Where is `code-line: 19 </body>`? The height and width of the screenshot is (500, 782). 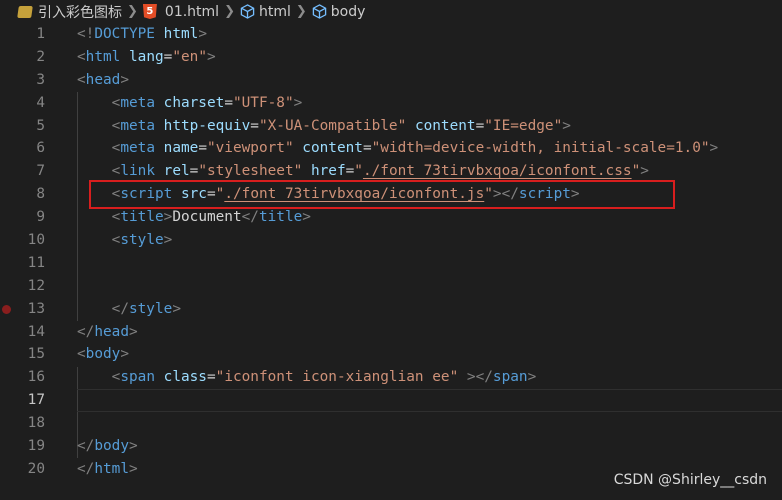 code-line: 19 </body> is located at coordinates (391, 446).